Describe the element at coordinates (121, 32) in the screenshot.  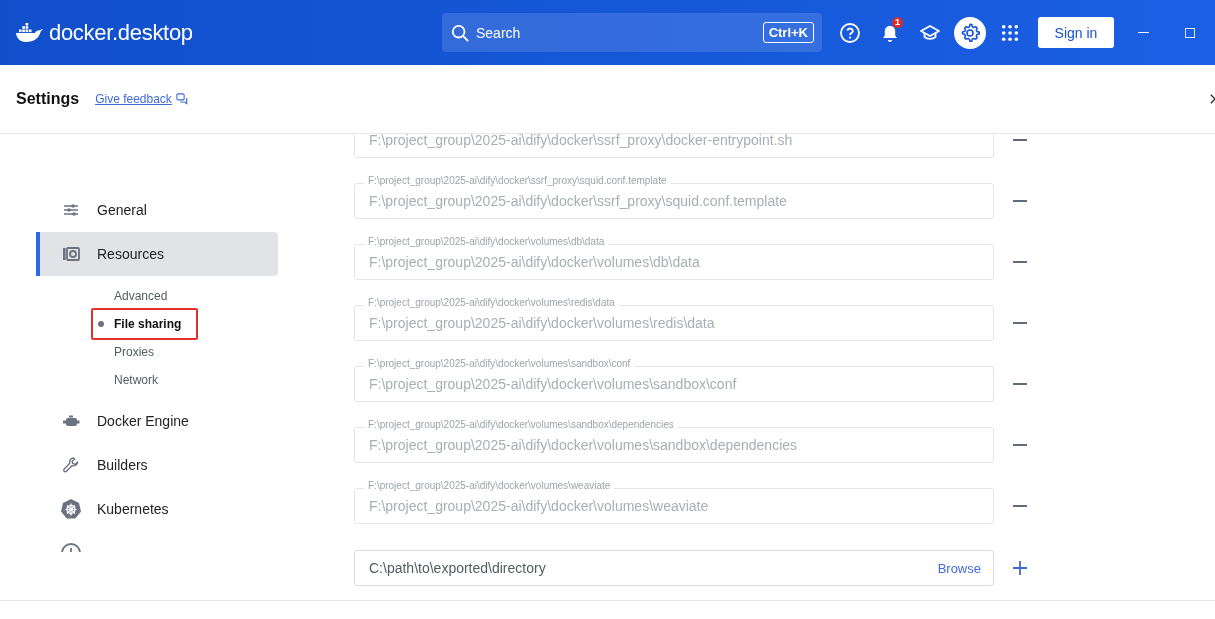
I see `logo-wordmark: docker.desktop` at that location.